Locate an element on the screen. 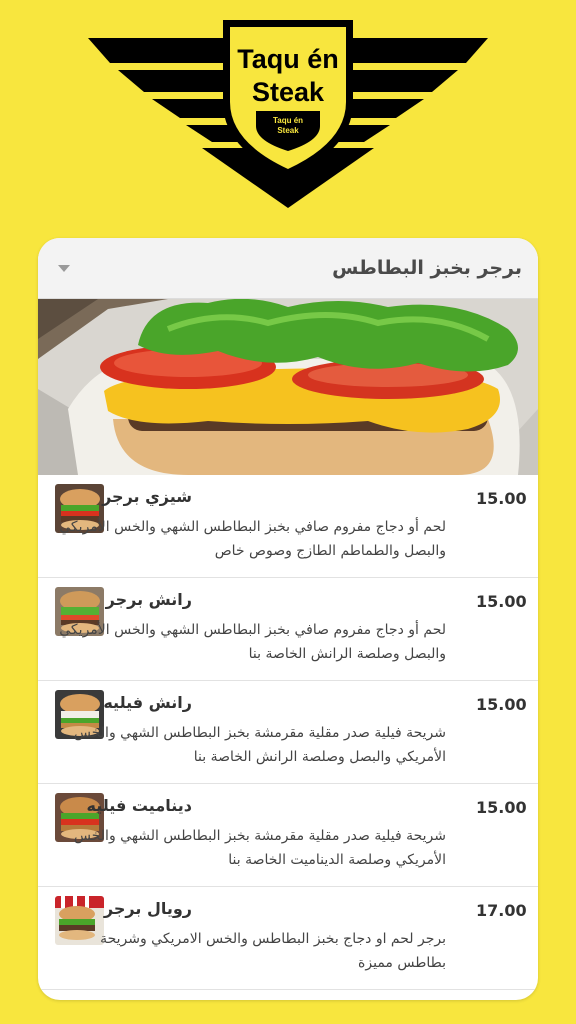 The width and height of the screenshot is (576, 1024). item-name: شيزي برجر is located at coordinates (147, 496).